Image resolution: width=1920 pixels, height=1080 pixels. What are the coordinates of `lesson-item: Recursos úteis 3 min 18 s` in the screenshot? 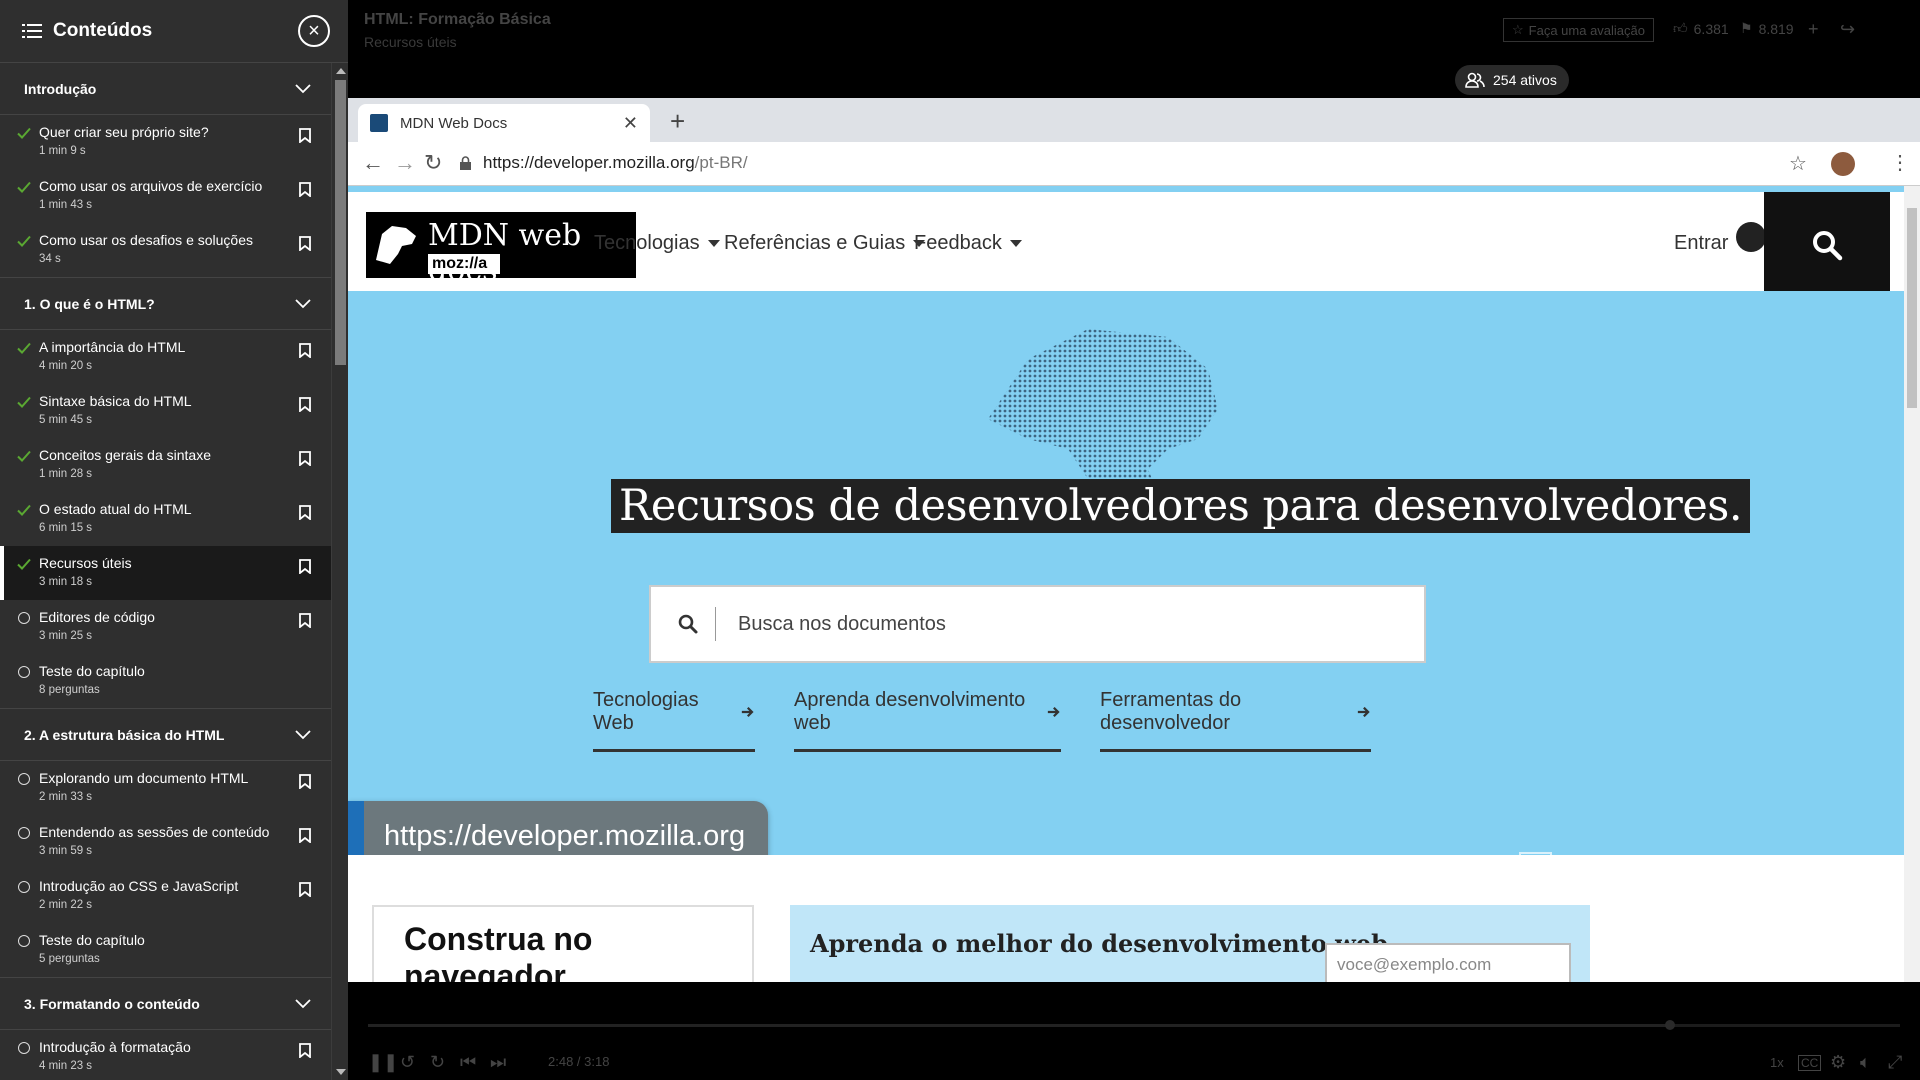 It's located at (165, 573).